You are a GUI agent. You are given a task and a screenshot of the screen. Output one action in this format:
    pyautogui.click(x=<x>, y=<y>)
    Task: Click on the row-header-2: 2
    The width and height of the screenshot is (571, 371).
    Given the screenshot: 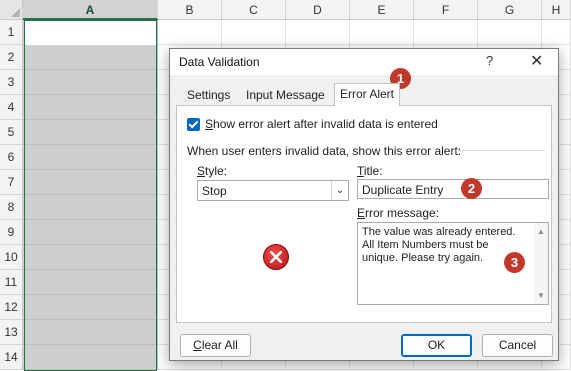 What is the action you would take?
    pyautogui.click(x=11, y=57)
    